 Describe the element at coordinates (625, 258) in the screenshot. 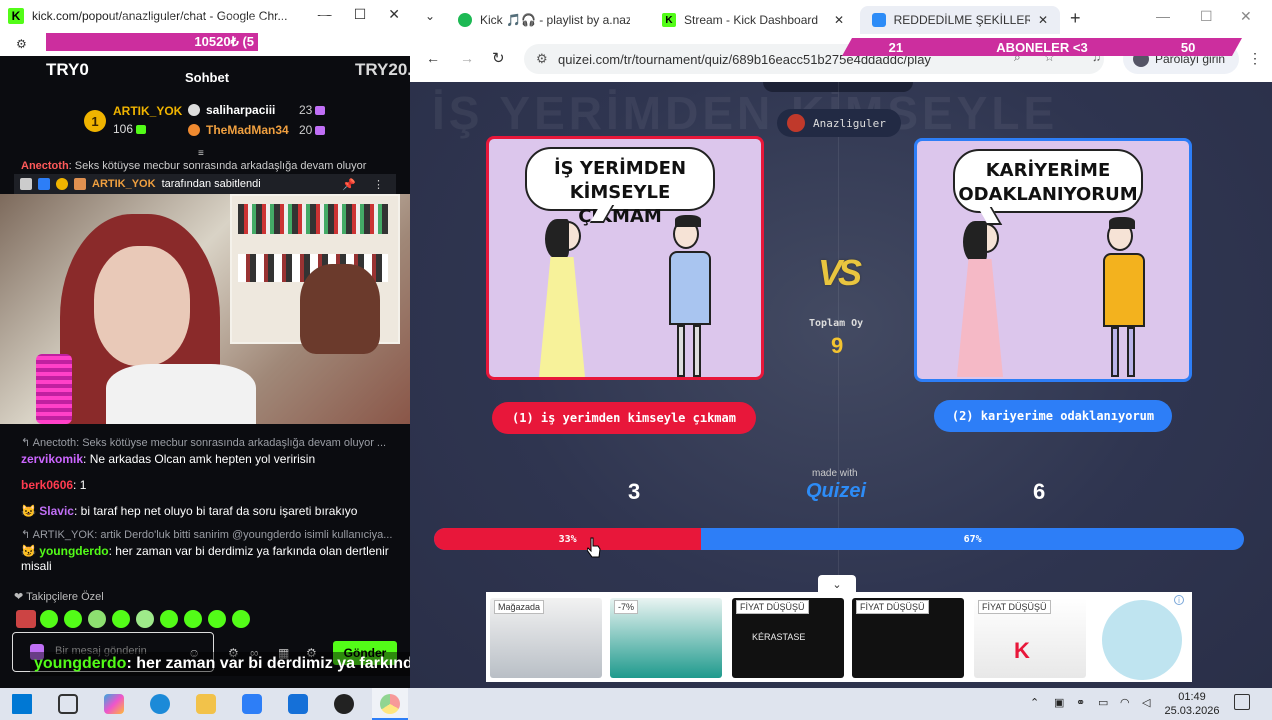

I see `option-1-image-card: İŞ YERİMDEN KİMSEYLE ÇIKMAM` at that location.